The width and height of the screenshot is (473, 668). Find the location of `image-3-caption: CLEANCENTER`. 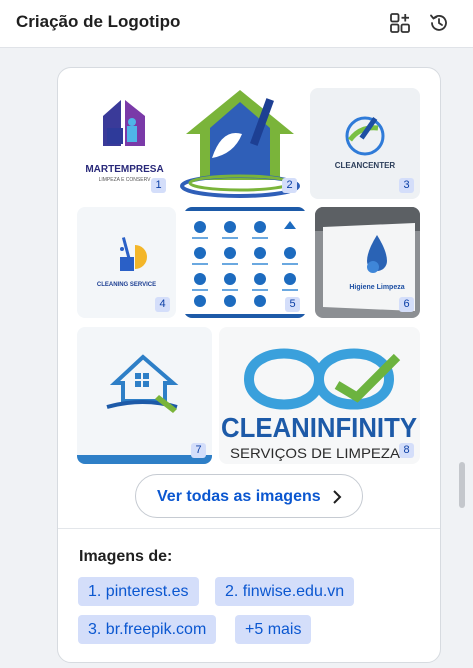

image-3-caption: CLEANCENTER is located at coordinates (365, 165).